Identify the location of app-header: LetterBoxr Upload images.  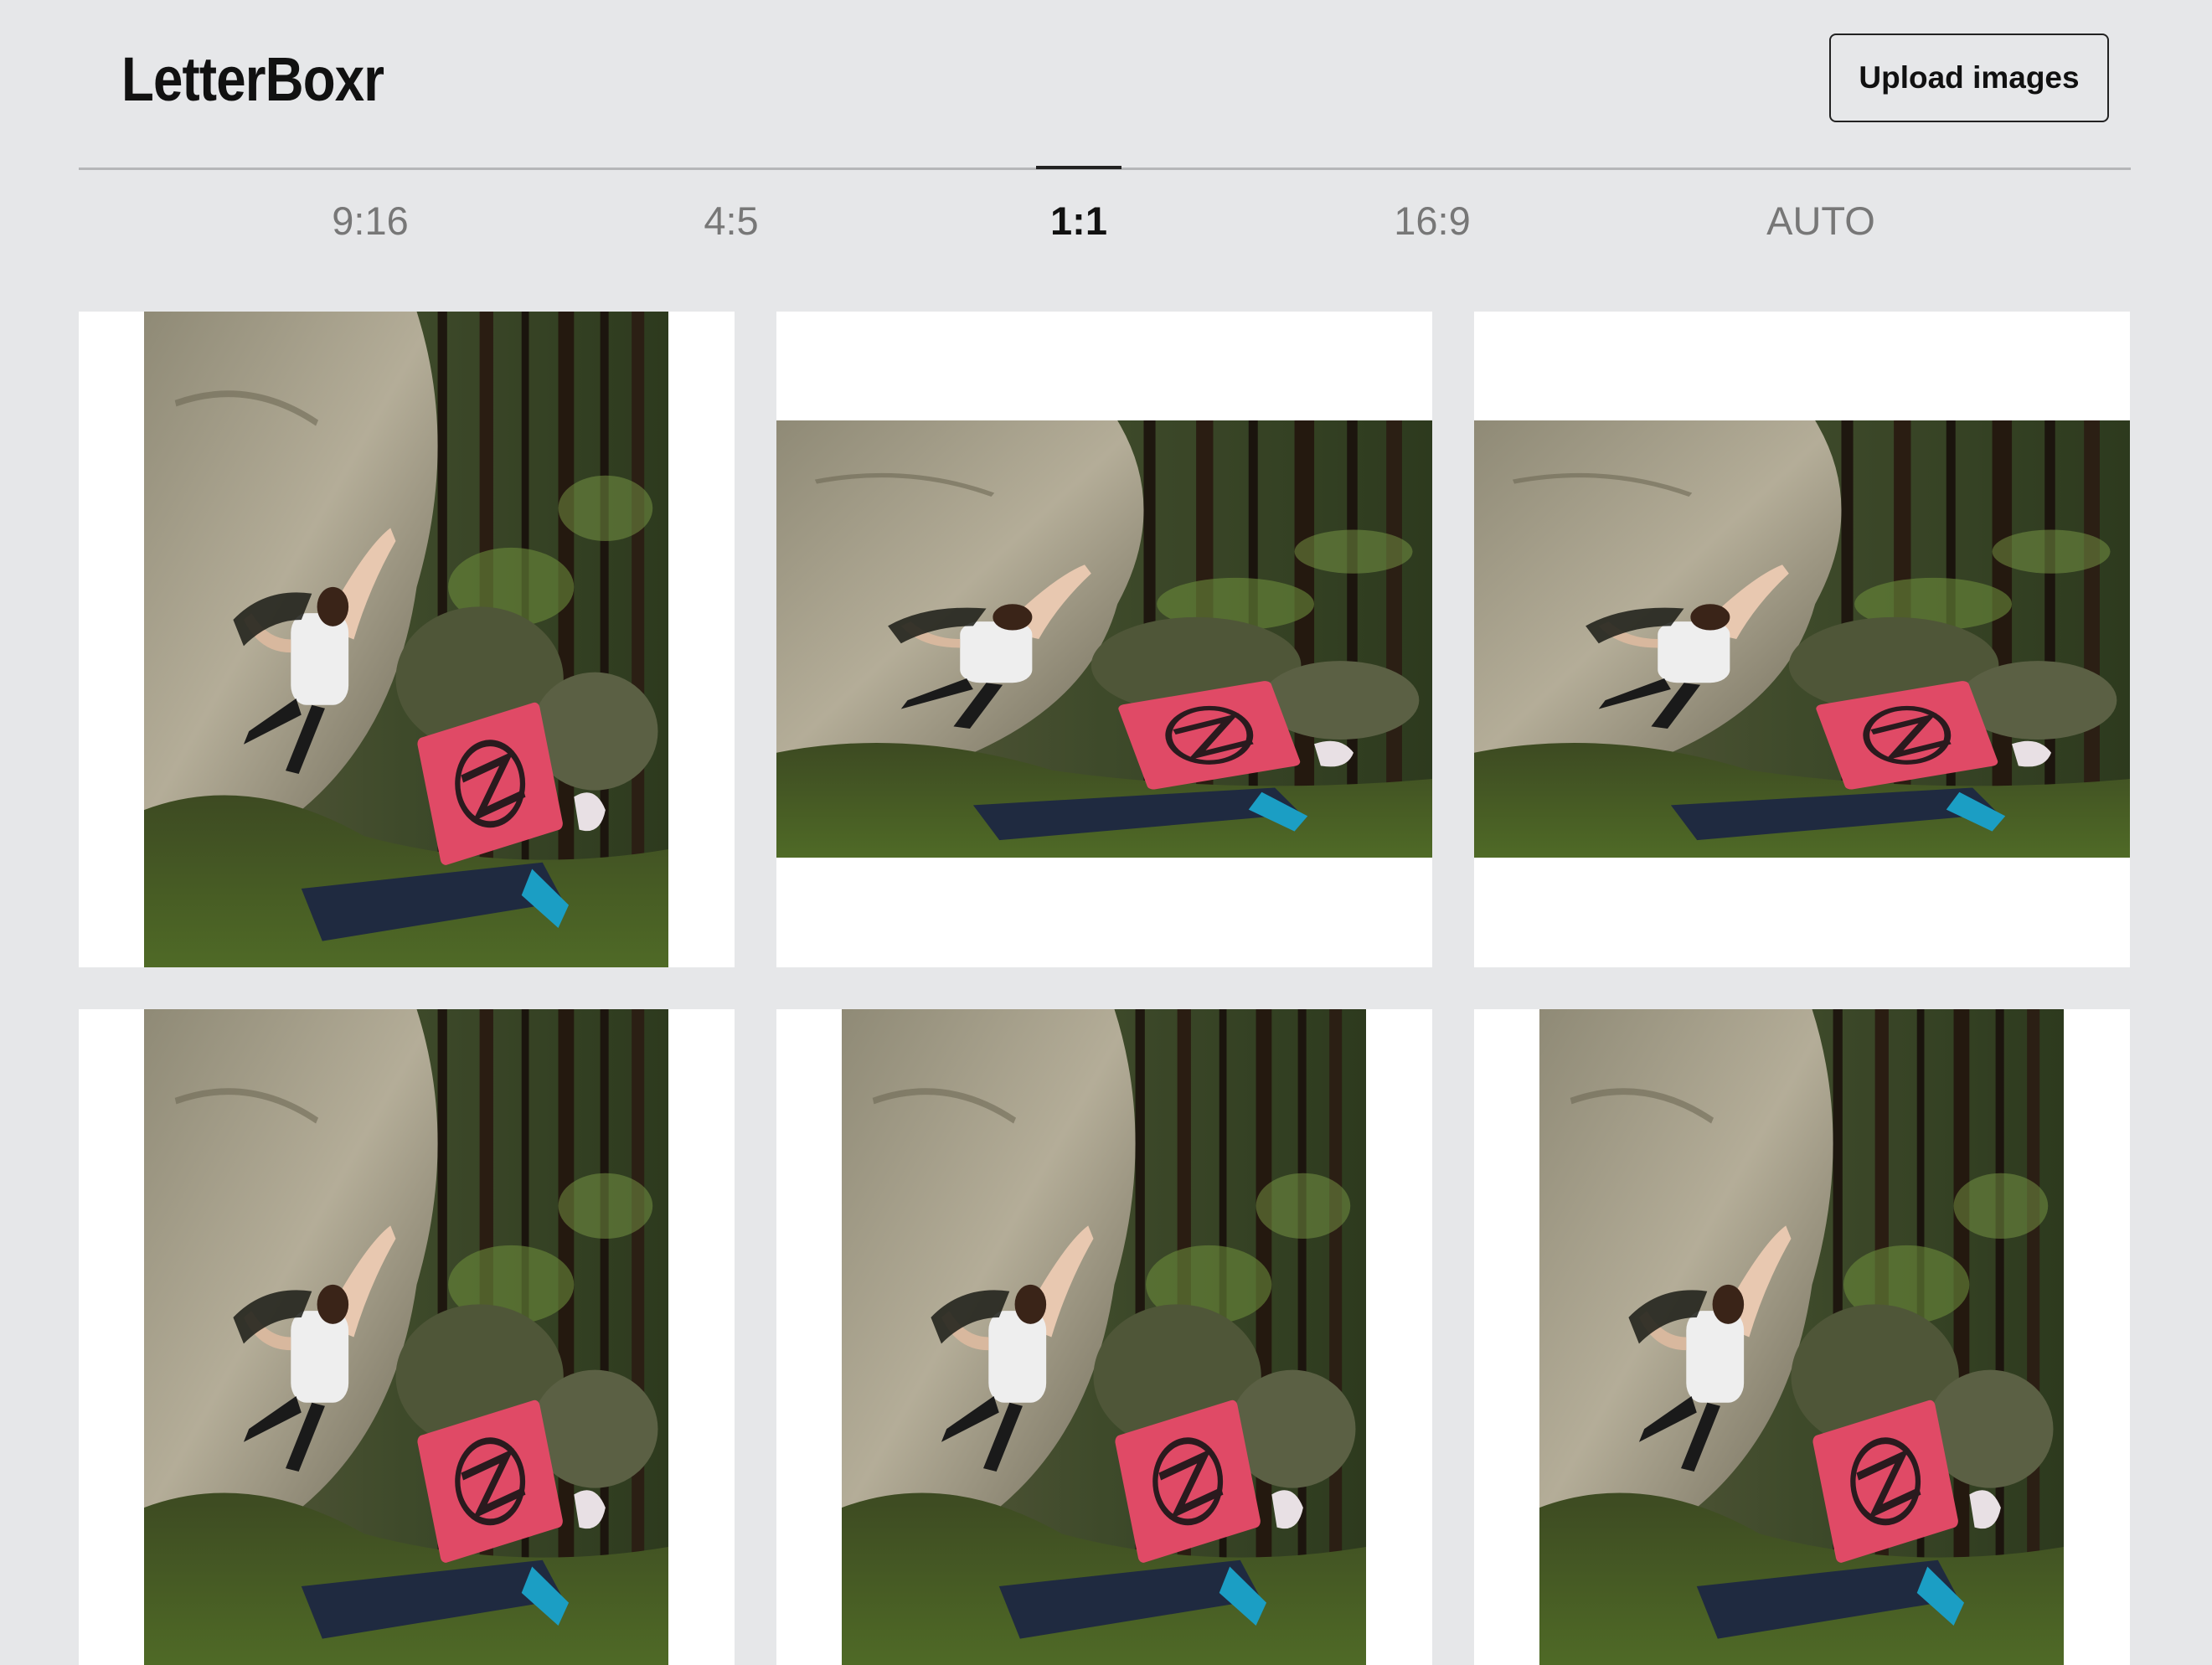
(1106, 84).